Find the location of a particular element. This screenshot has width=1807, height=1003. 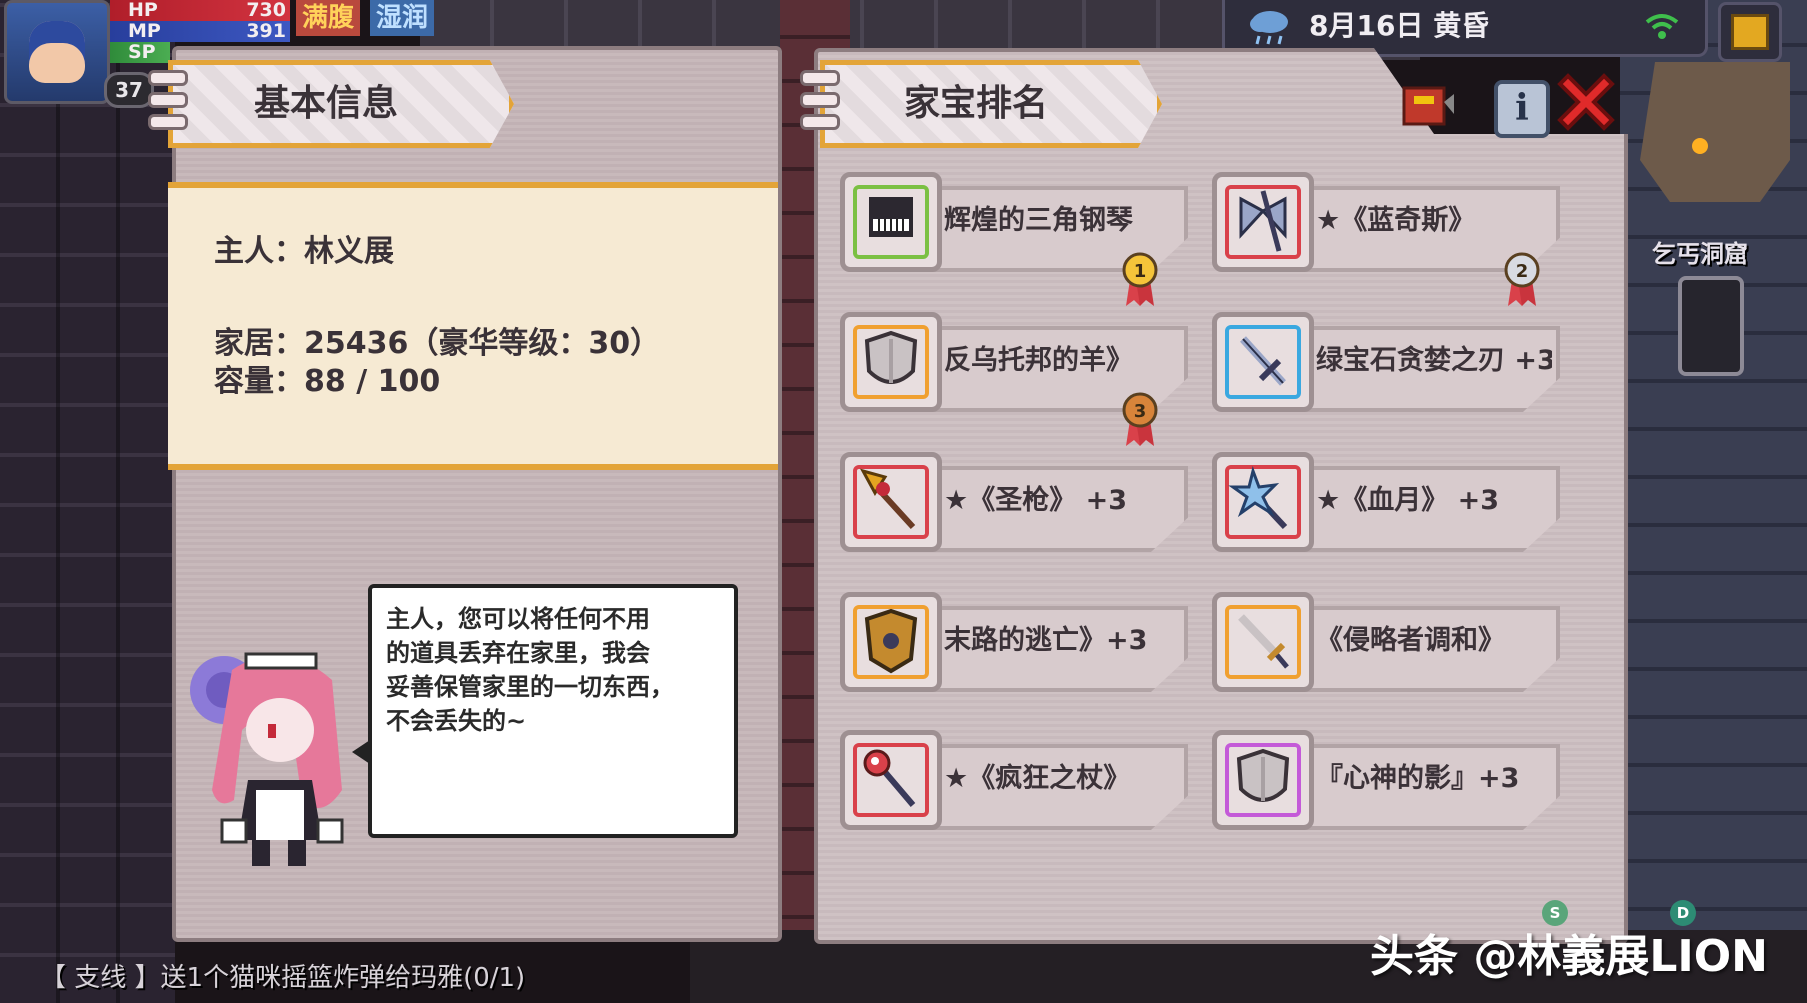

treasure-item: 绿宝石贪婪之刃 +3 is located at coordinates (1386, 368).